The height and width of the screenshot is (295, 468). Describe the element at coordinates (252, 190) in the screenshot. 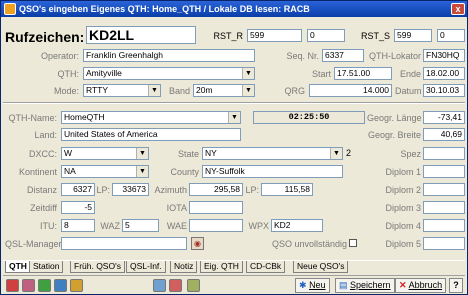

I see `lp2-label: LP:` at that location.